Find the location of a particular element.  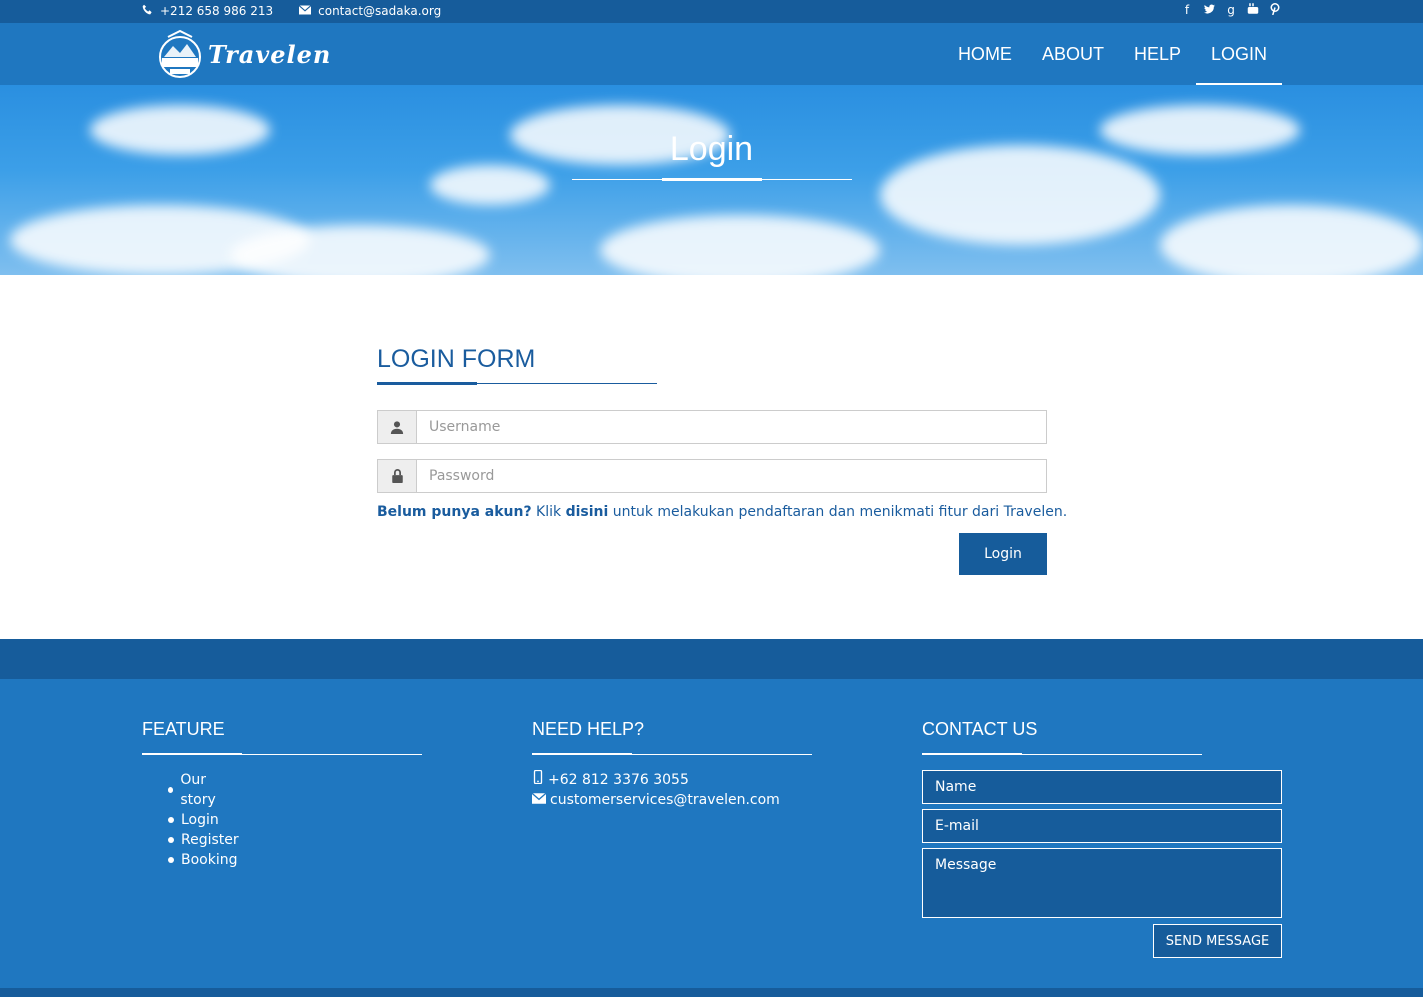

twitter-icon is located at coordinates (1209, 10).